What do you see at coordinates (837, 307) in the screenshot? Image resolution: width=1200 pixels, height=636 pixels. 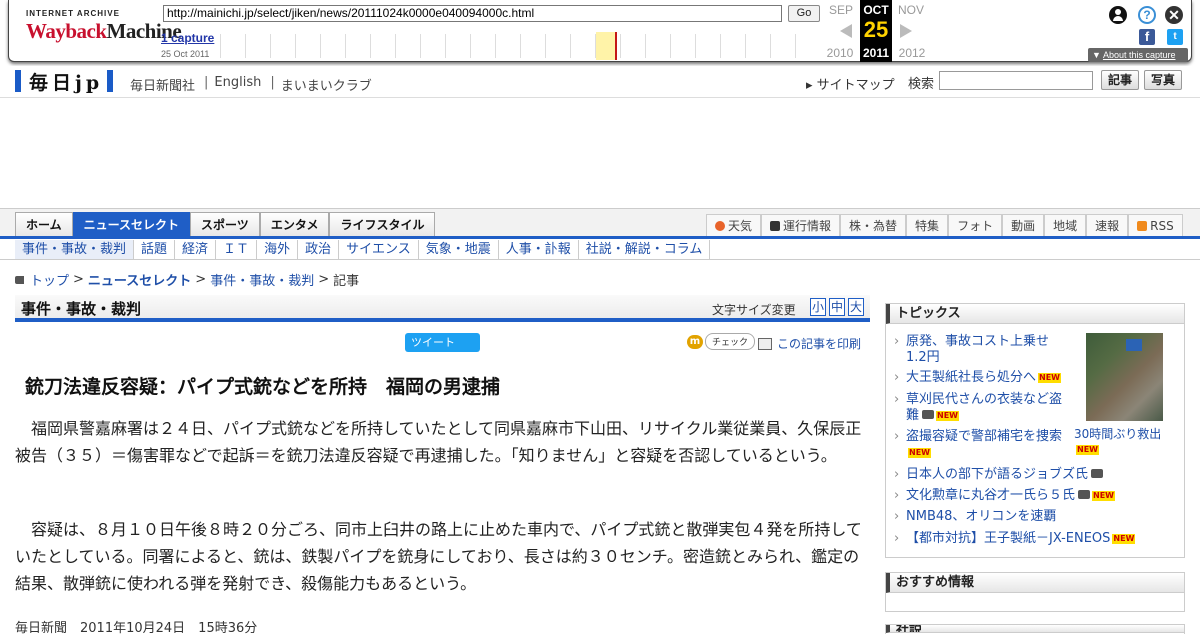 I see `font-size-medium-button: 中` at bounding box center [837, 307].